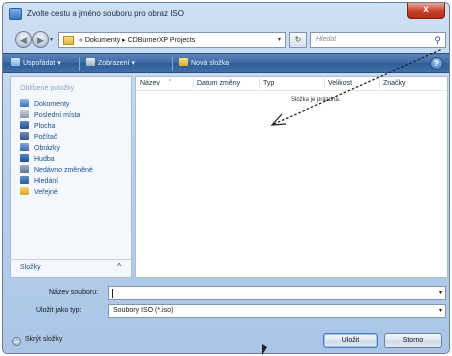 Image resolution: width=452 pixels, height=356 pixels. I want to click on filetype-value: Soubory ISO (*.iso), so click(143, 310).